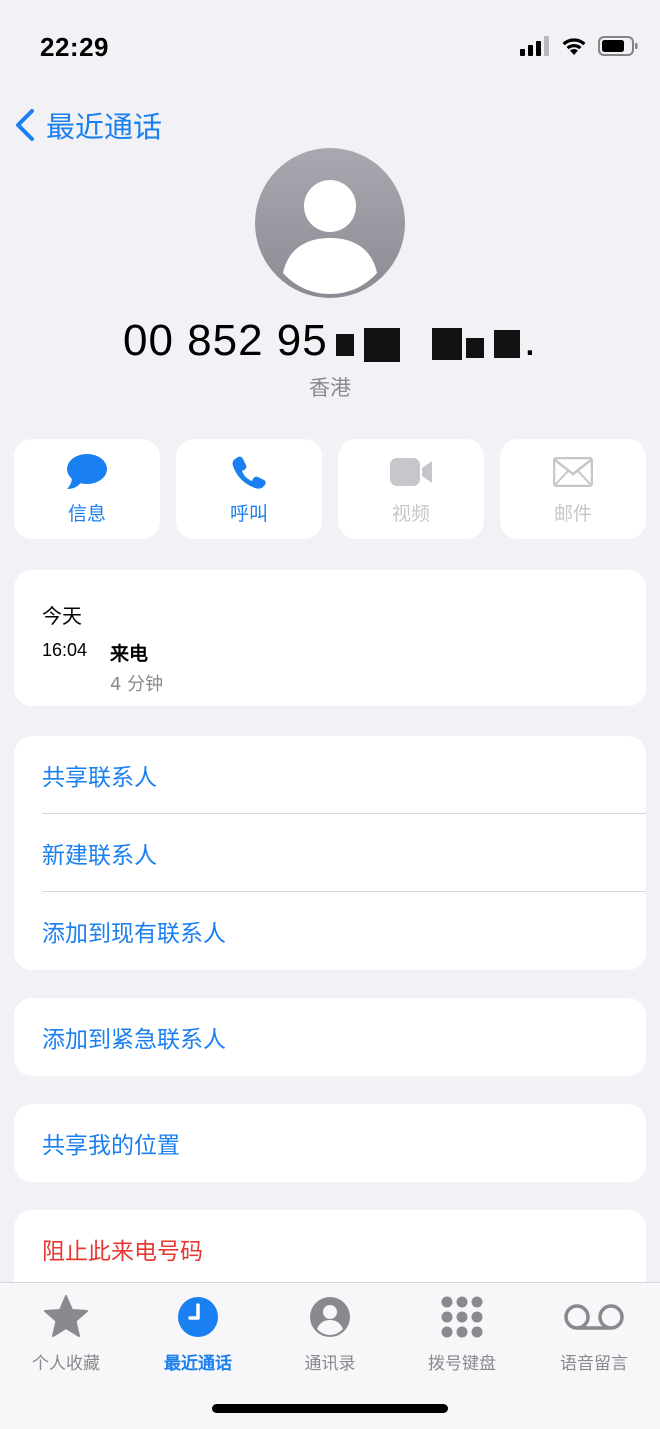 Image resolution: width=660 pixels, height=1429 pixels. I want to click on phone-number: 00 852 95., so click(330, 341).